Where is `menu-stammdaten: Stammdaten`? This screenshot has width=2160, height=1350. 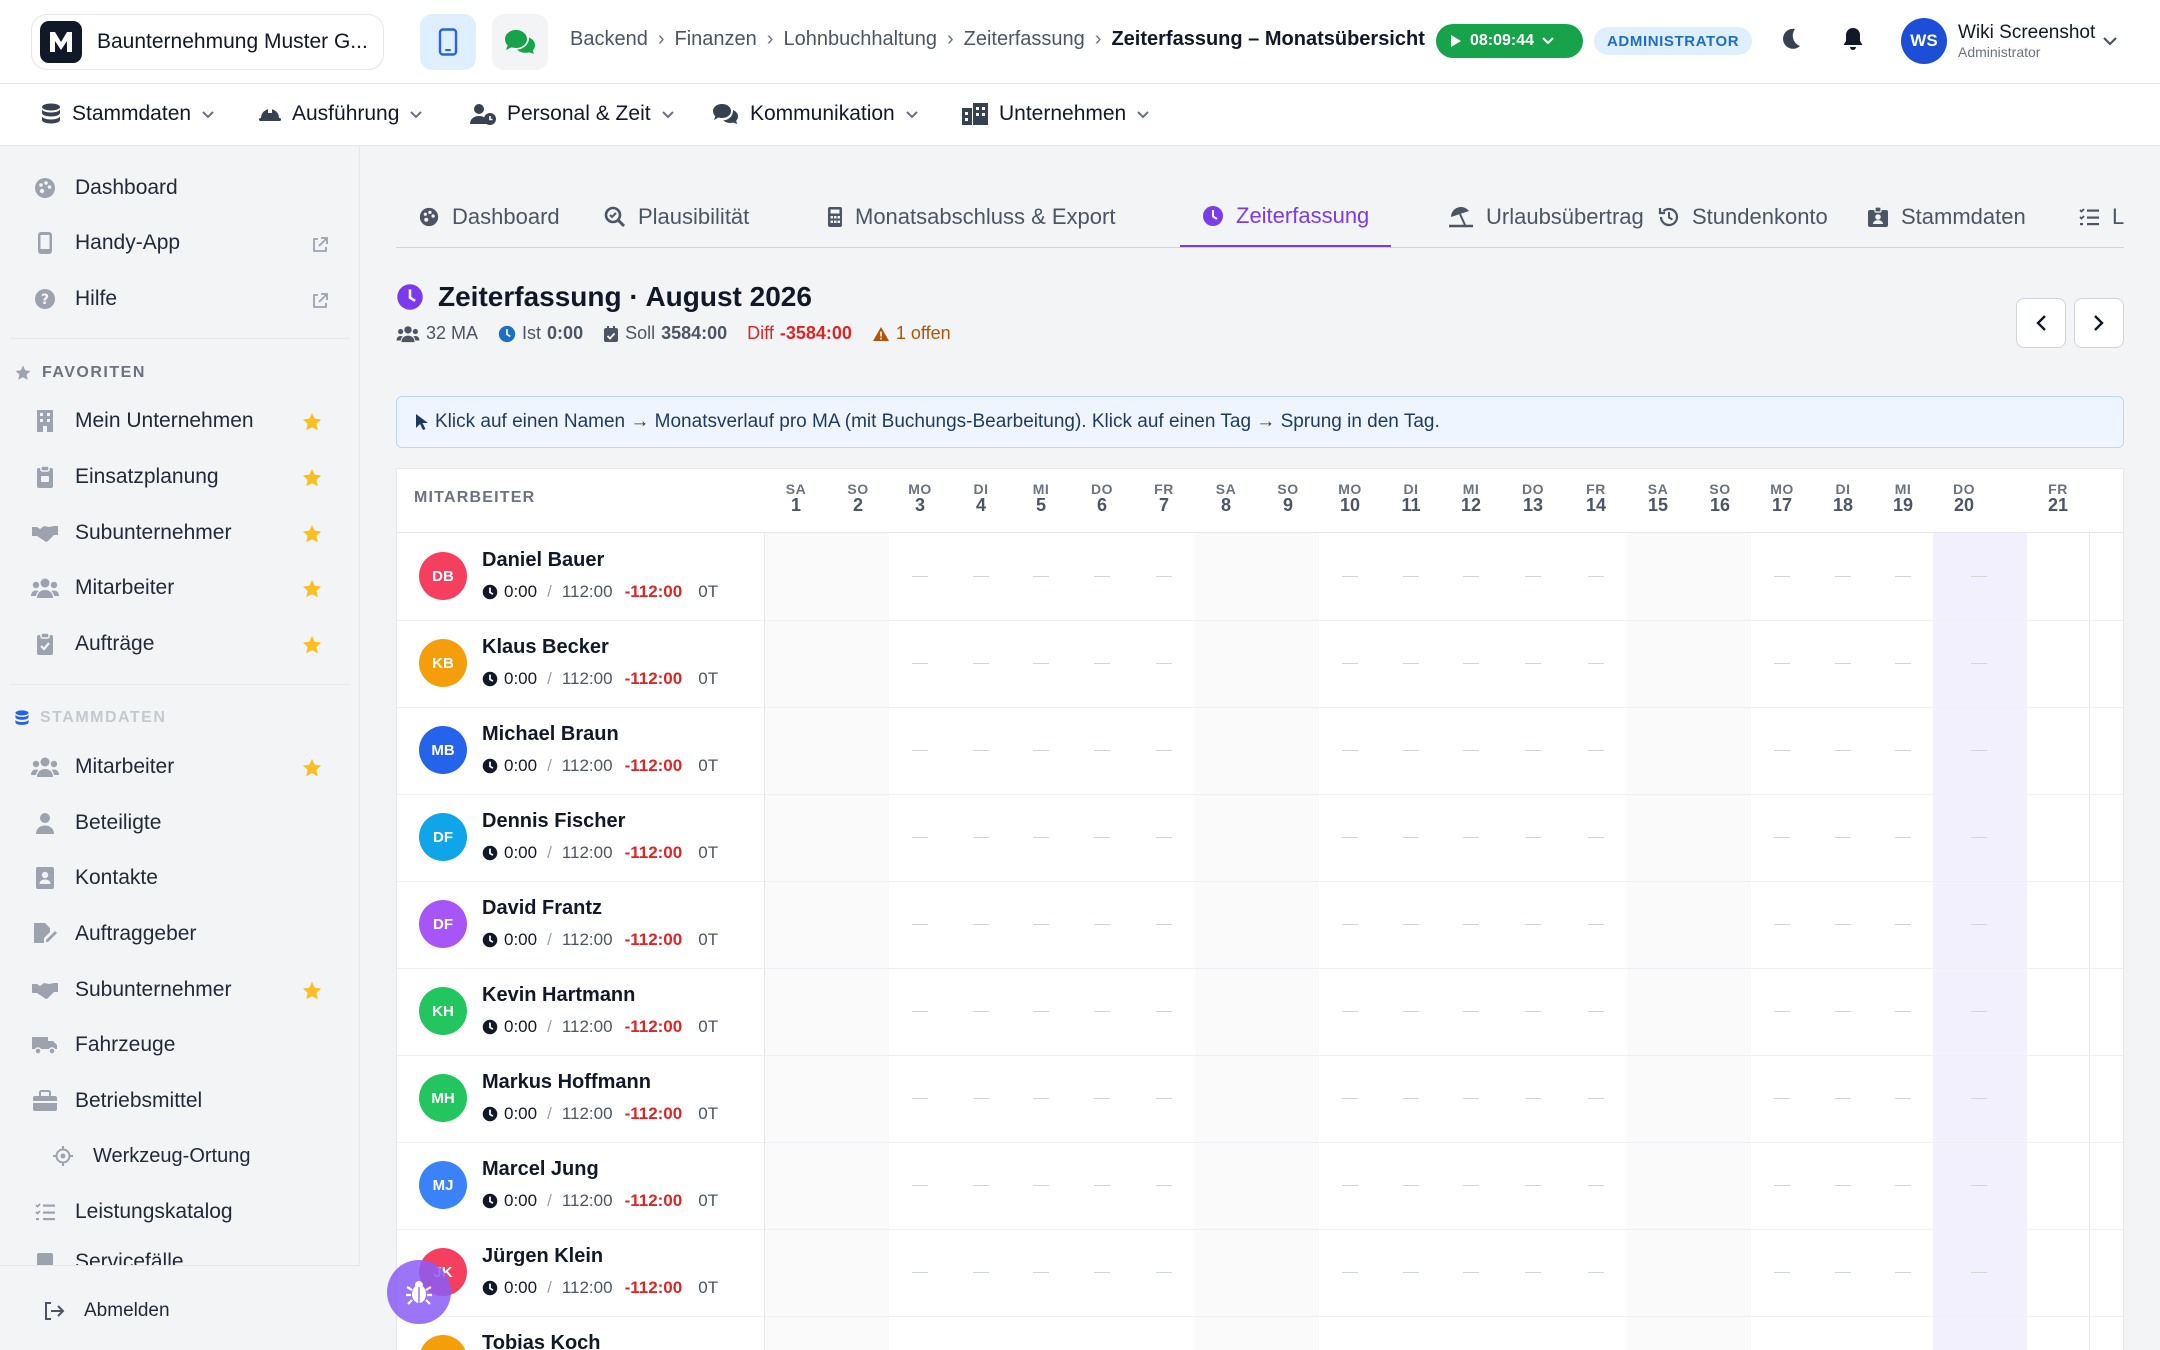
menu-stammdaten: Stammdaten is located at coordinates (127, 114).